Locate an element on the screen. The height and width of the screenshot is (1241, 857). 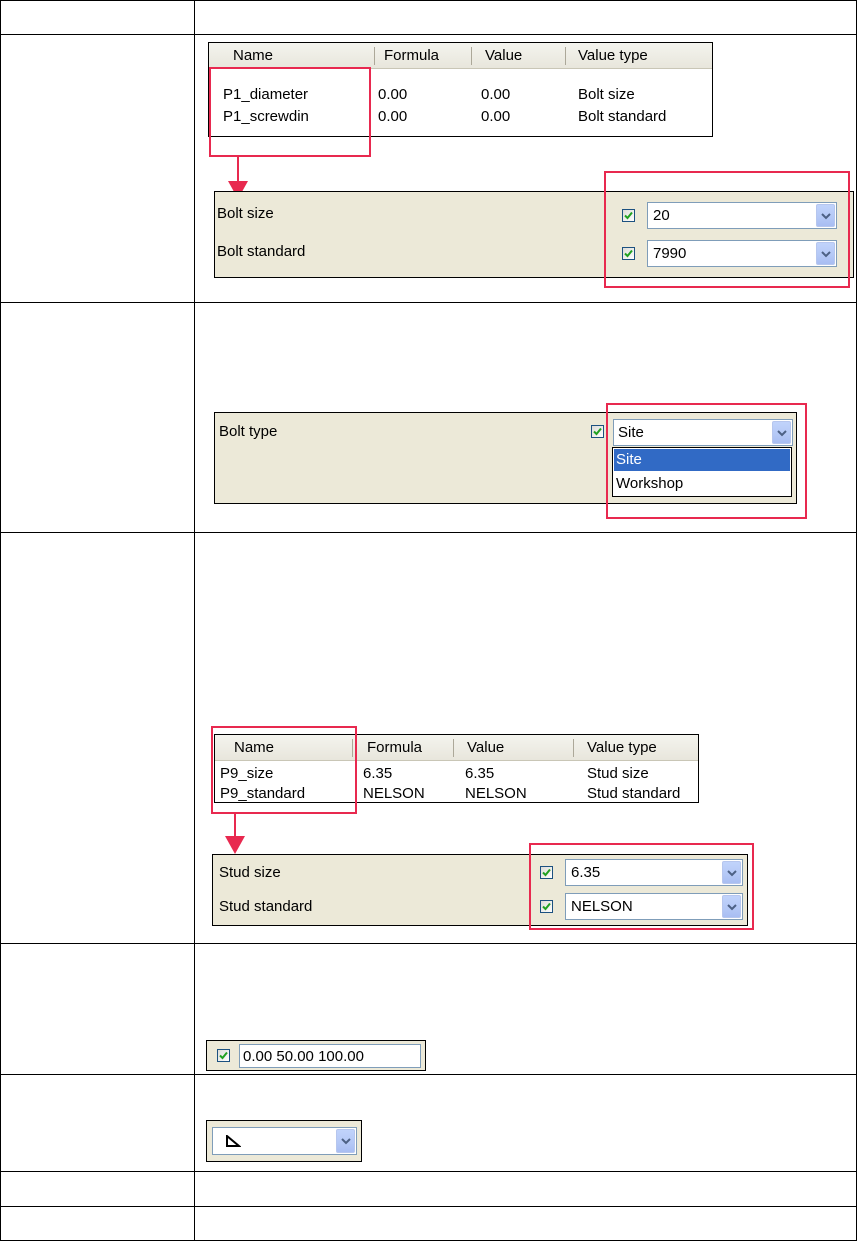
distance-field-panel: 0.00 50.00 100.00 is located at coordinates (316, 1055).